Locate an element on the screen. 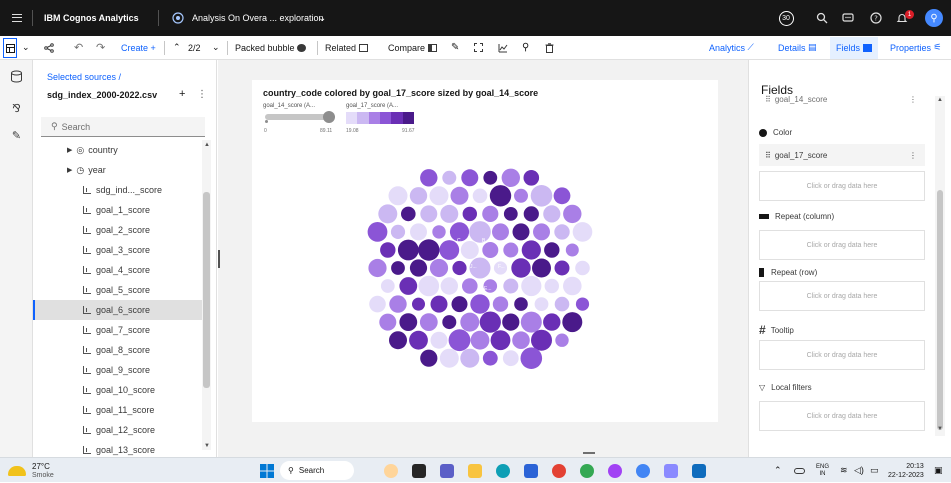  chevron-down-icon: ⌄ is located at coordinates (322, 18).